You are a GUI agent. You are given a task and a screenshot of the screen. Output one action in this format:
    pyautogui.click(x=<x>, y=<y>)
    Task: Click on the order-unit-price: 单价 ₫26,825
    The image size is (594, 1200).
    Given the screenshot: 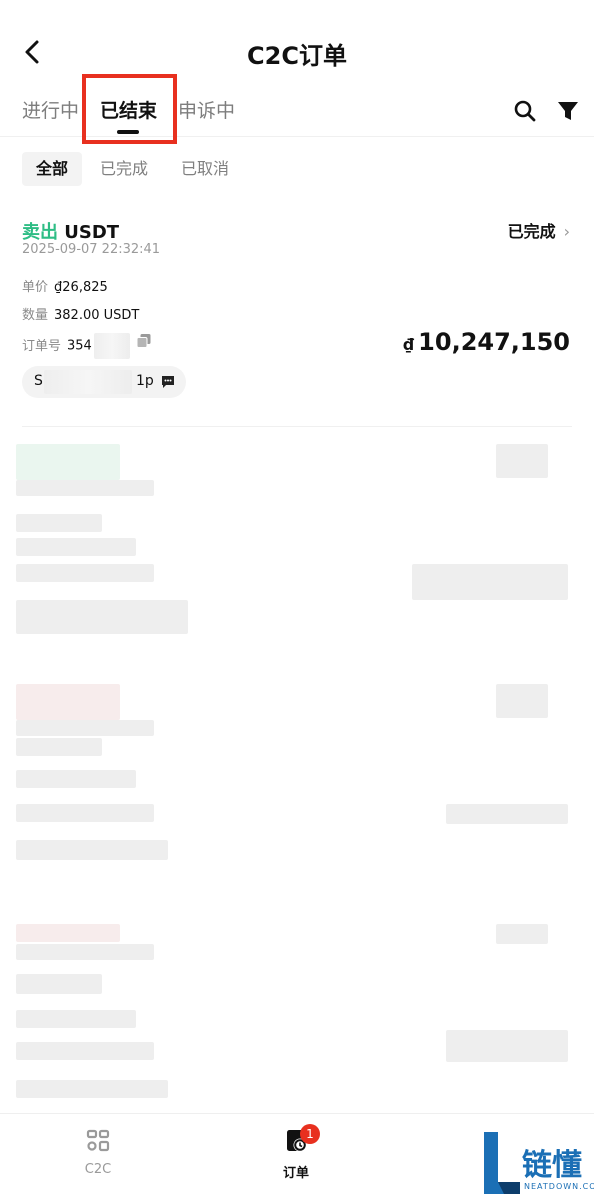 What is the action you would take?
    pyautogui.click(x=65, y=285)
    